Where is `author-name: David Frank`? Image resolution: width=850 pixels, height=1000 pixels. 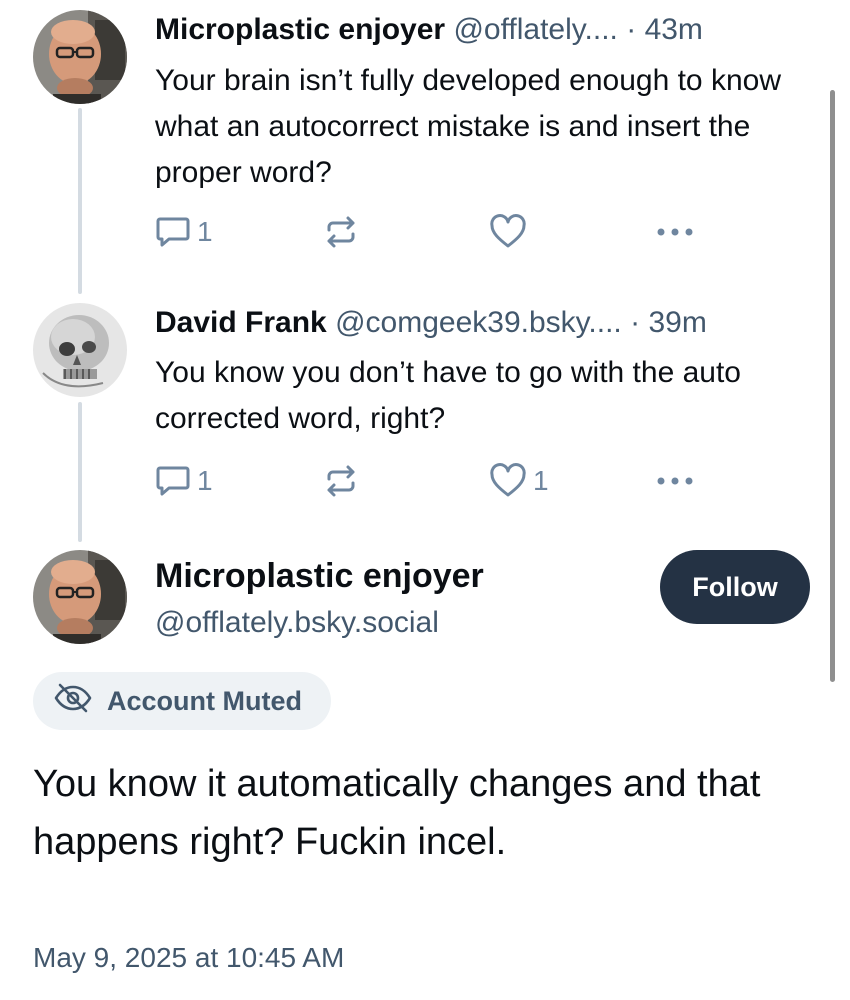
author-name: David Frank is located at coordinates (241, 322).